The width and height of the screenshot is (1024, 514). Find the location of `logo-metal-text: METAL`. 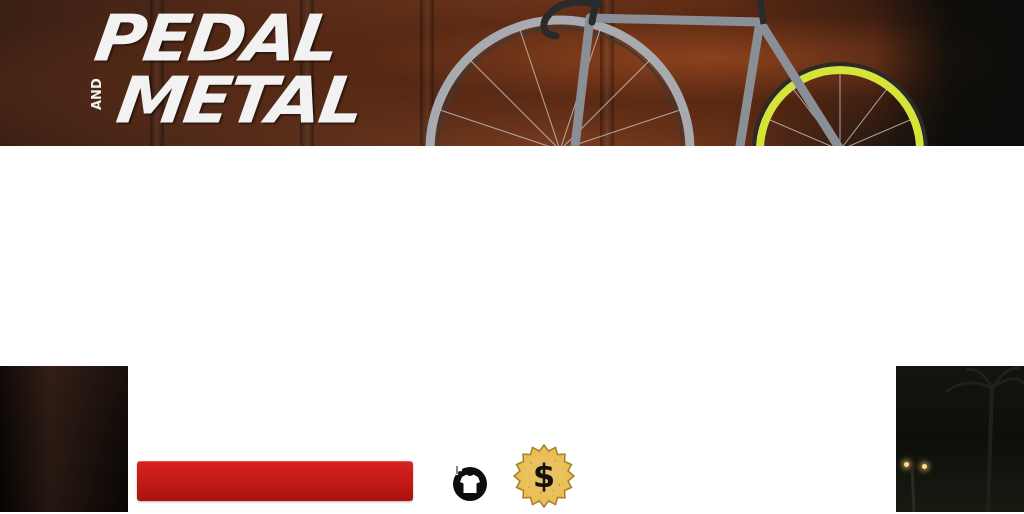

logo-metal-text: METAL is located at coordinates (239, 100).